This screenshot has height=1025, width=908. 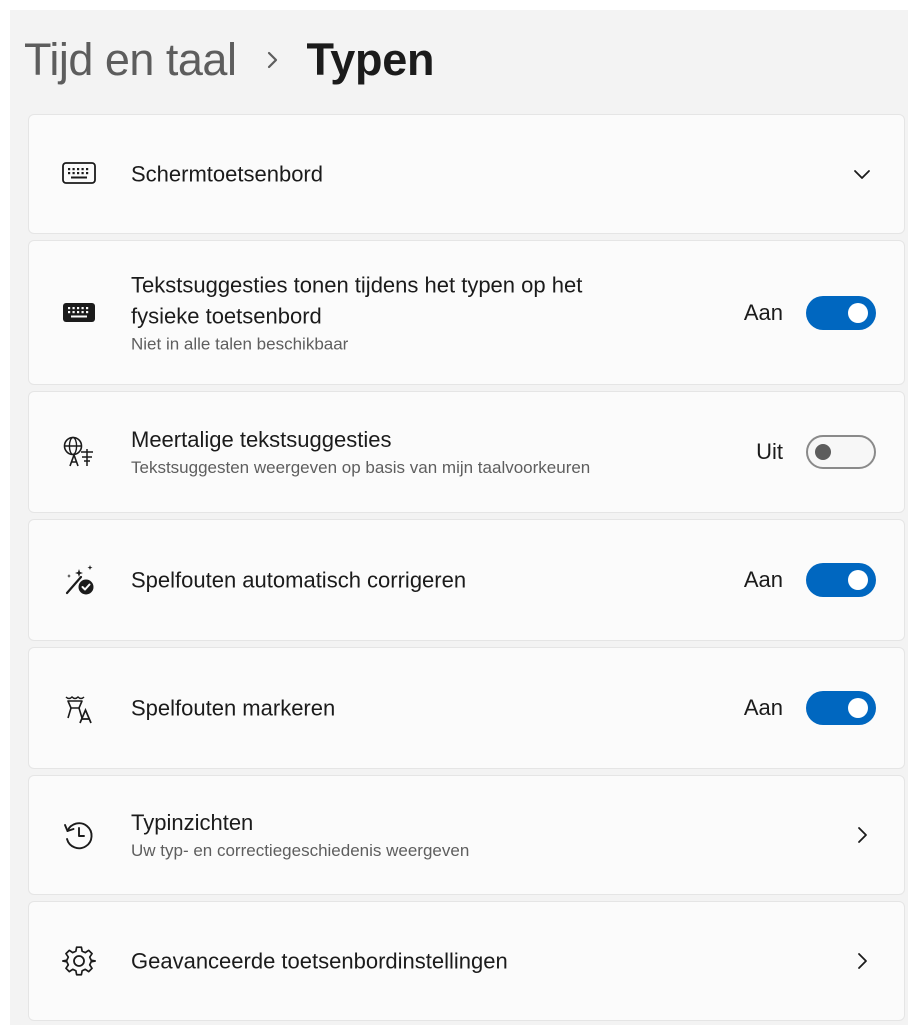 I want to click on chevron-down-icon, so click(x=862, y=174).